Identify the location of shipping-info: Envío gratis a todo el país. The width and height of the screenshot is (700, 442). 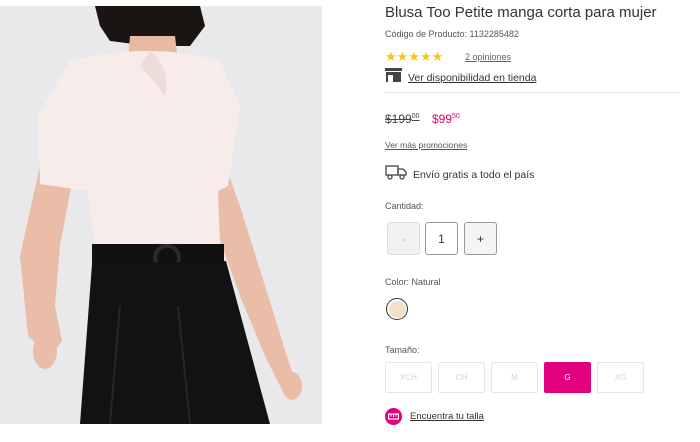
(459, 174).